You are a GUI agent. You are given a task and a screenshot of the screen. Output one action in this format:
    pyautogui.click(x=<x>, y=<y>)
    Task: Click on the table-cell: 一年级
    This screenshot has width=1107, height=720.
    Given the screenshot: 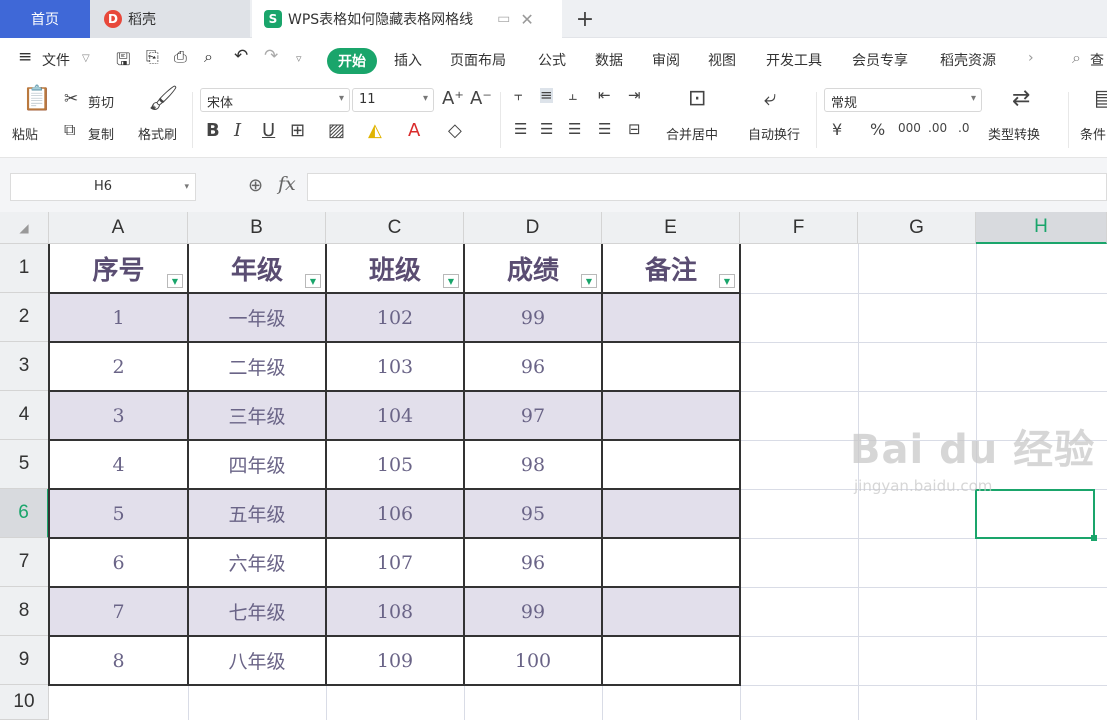 What is the action you would take?
    pyautogui.click(x=257, y=317)
    